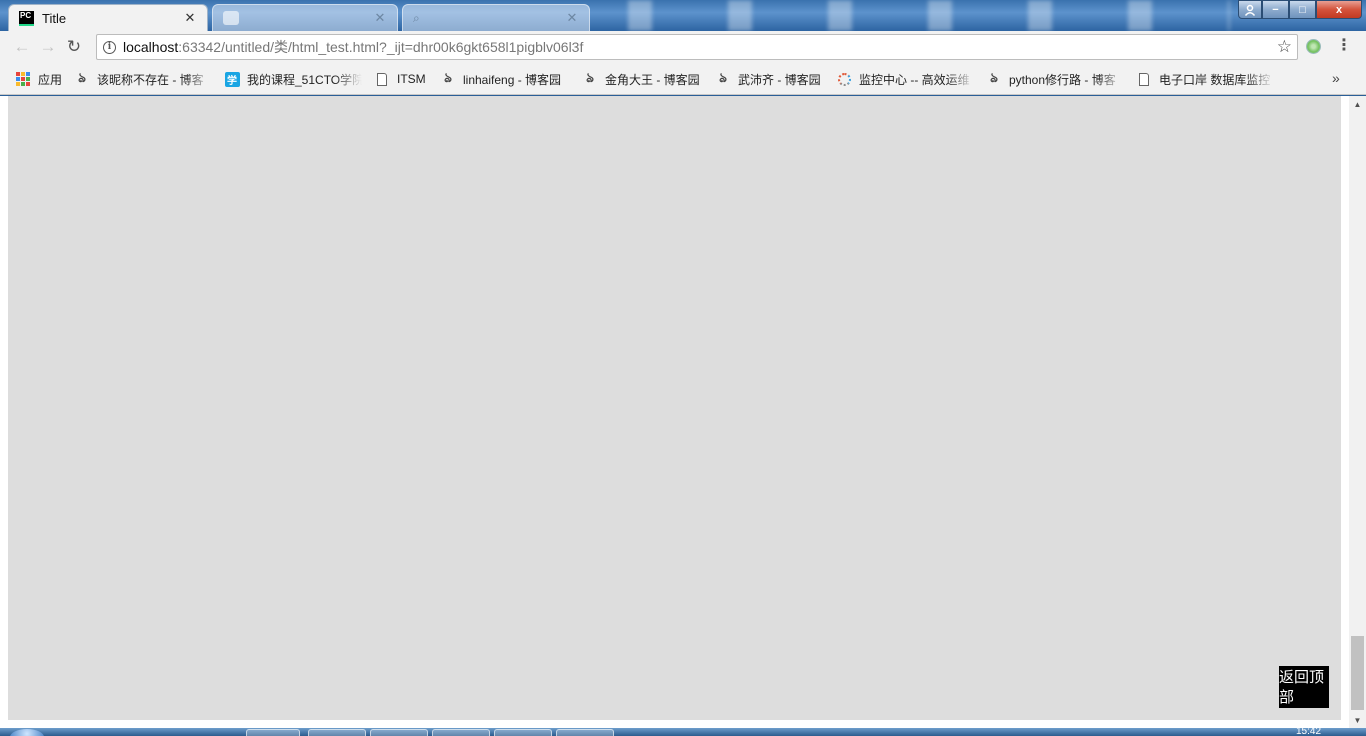 The width and height of the screenshot is (1366, 736). What do you see at coordinates (416, 17) in the screenshot?
I see `search-favicon-icon: ⌕` at bounding box center [416, 17].